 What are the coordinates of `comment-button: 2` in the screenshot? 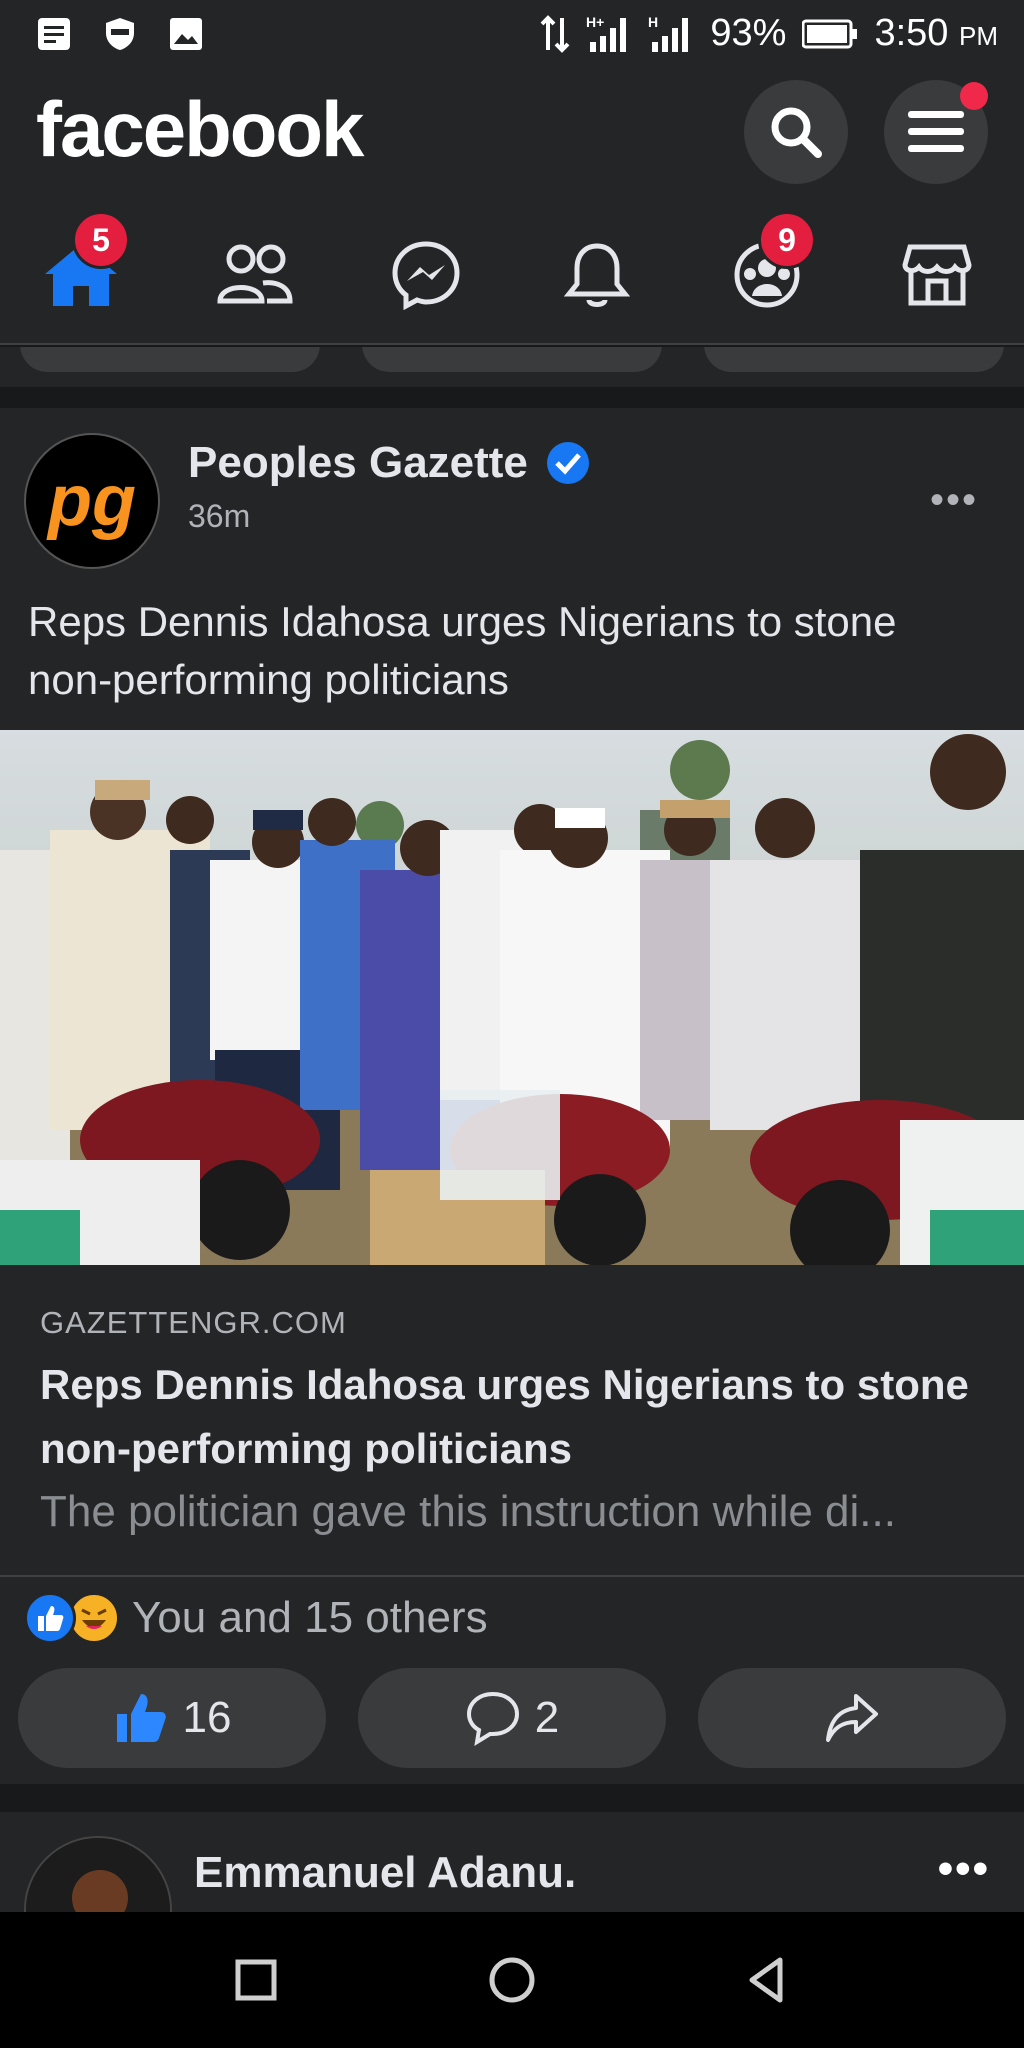 It's located at (512, 1718).